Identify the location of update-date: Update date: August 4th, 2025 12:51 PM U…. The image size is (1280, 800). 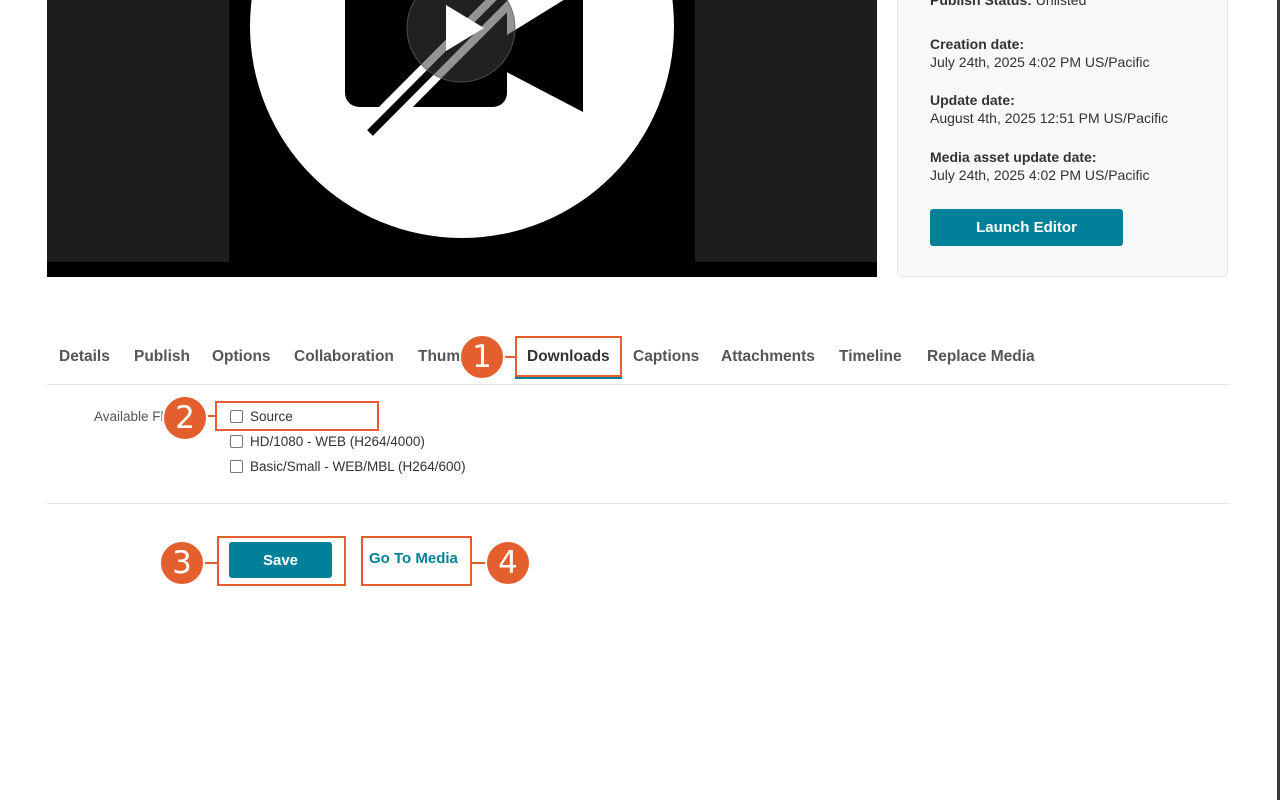
(1049, 109).